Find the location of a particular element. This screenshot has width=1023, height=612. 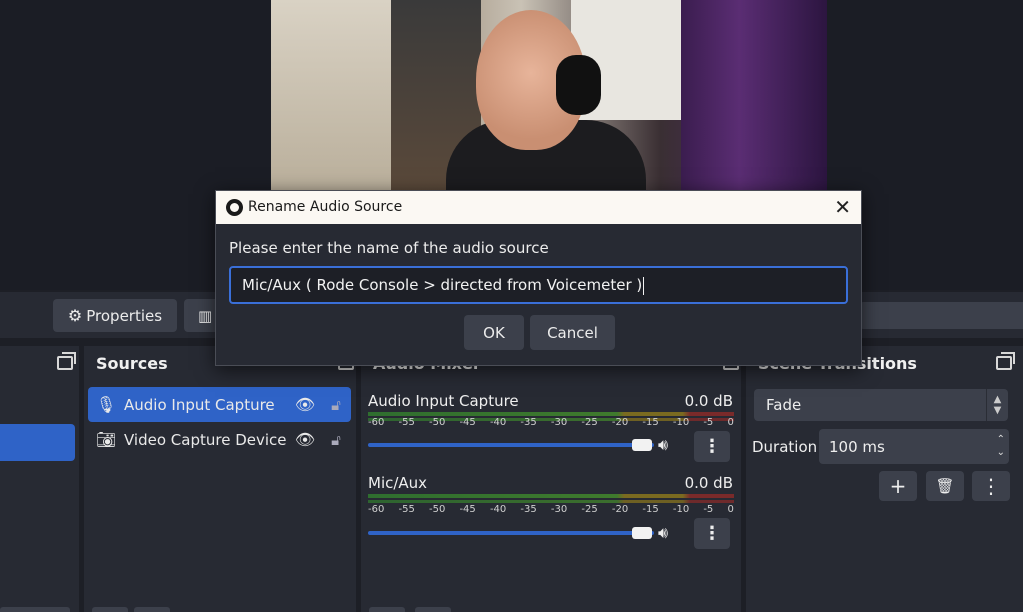

transition-selected-value: Fade is located at coordinates (784, 405).